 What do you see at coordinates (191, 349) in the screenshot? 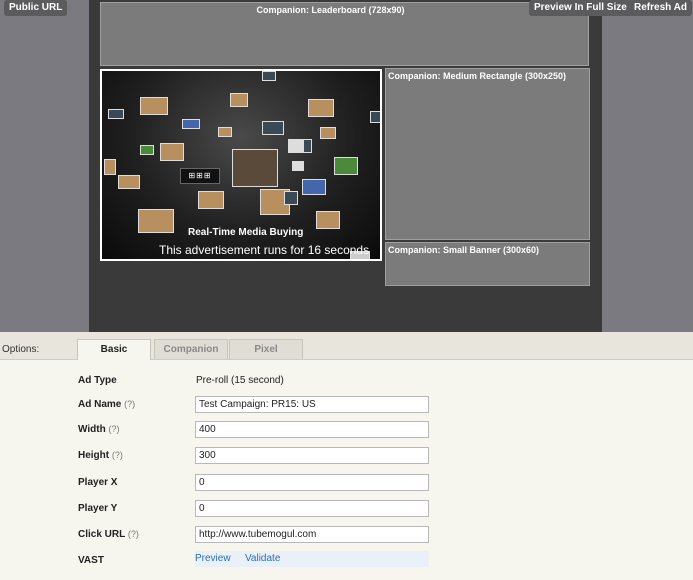
I see `tab-companion: Companion` at bounding box center [191, 349].